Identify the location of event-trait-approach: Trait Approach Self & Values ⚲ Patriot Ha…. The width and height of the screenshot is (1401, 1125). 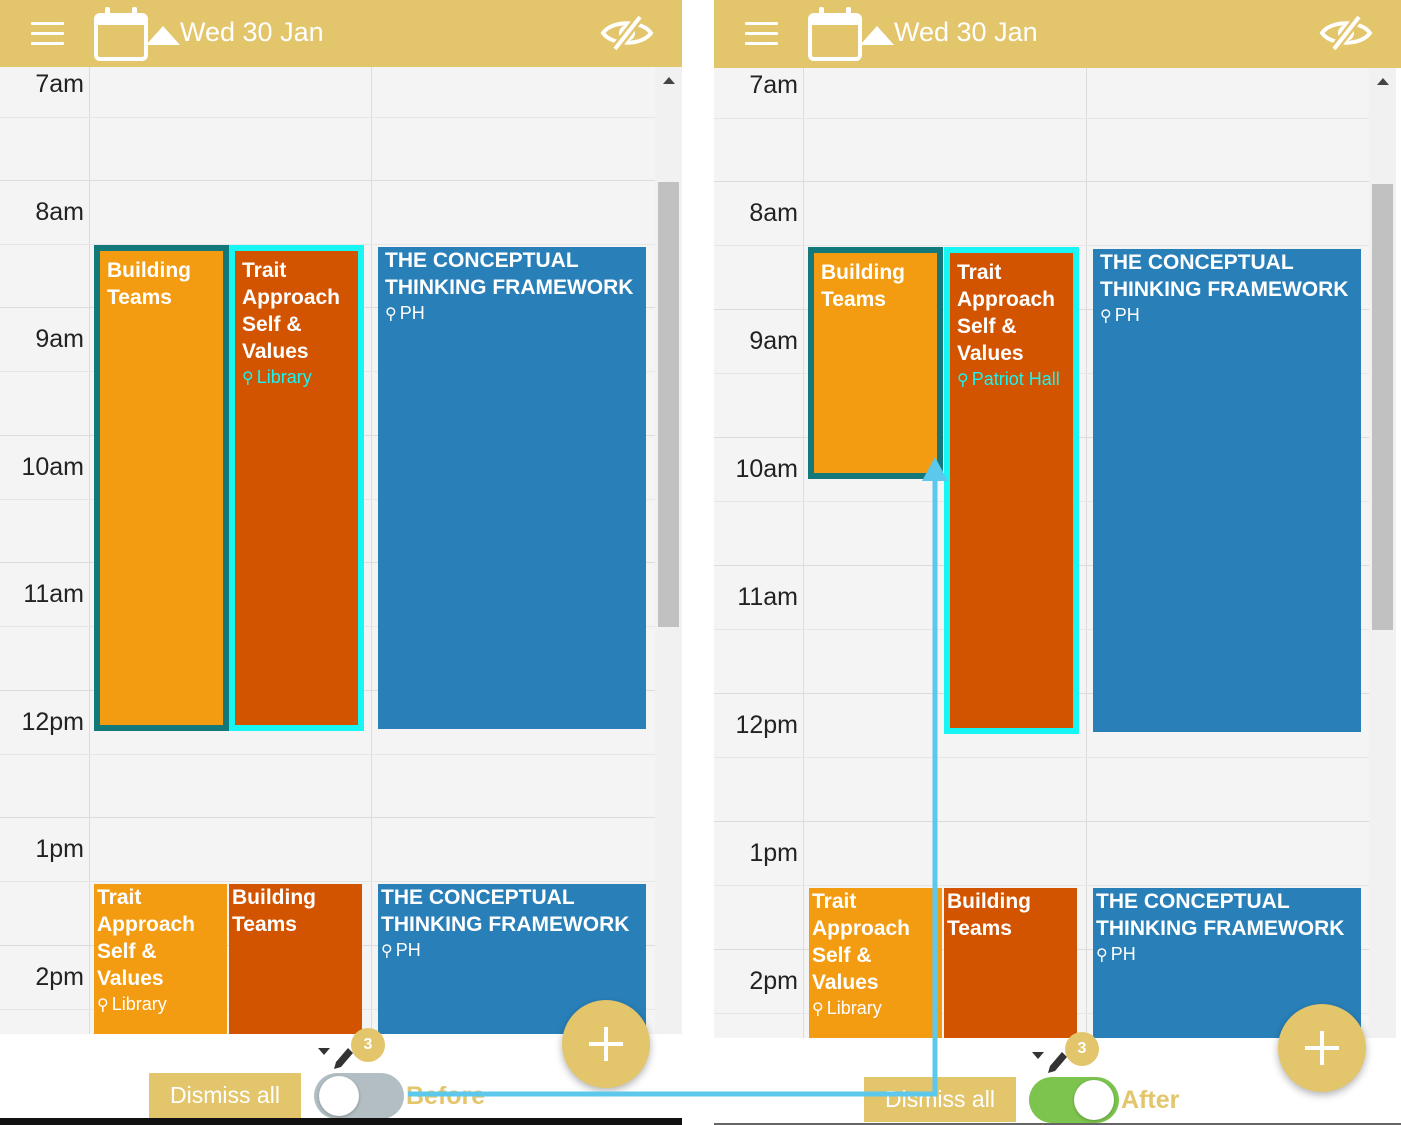
(1011, 490).